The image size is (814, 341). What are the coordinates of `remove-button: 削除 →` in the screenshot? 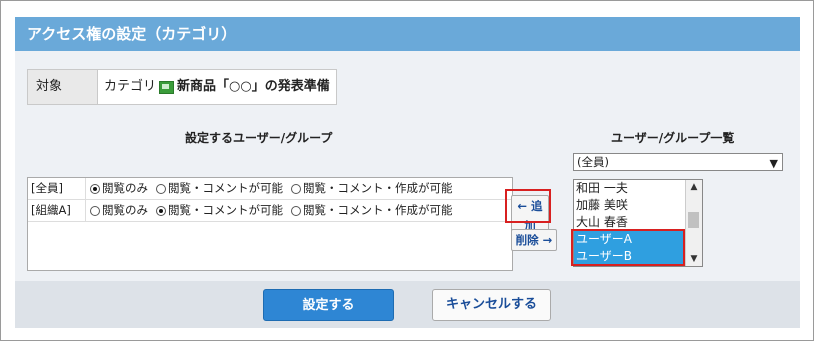 It's located at (534, 240).